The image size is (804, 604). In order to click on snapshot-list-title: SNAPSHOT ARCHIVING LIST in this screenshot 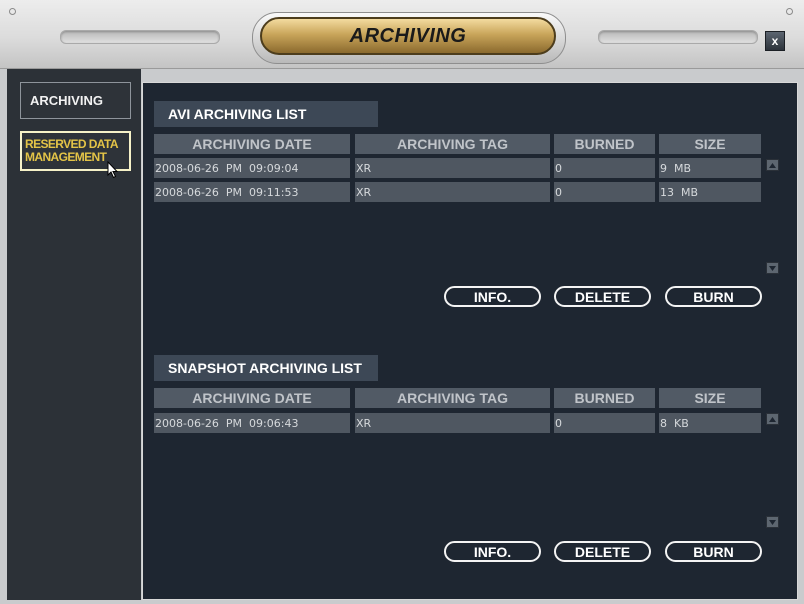, I will do `click(266, 368)`.